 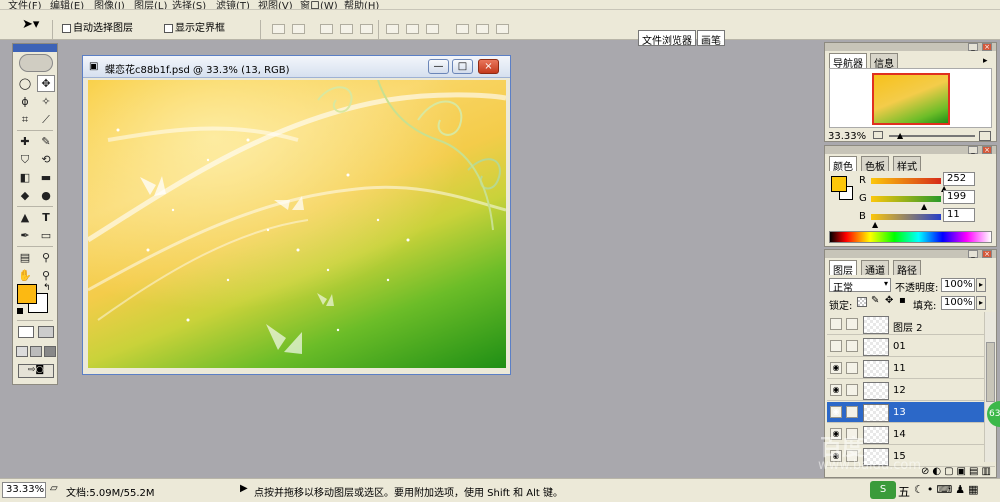 I want to click on minimize-button: —, so click(x=438, y=66).